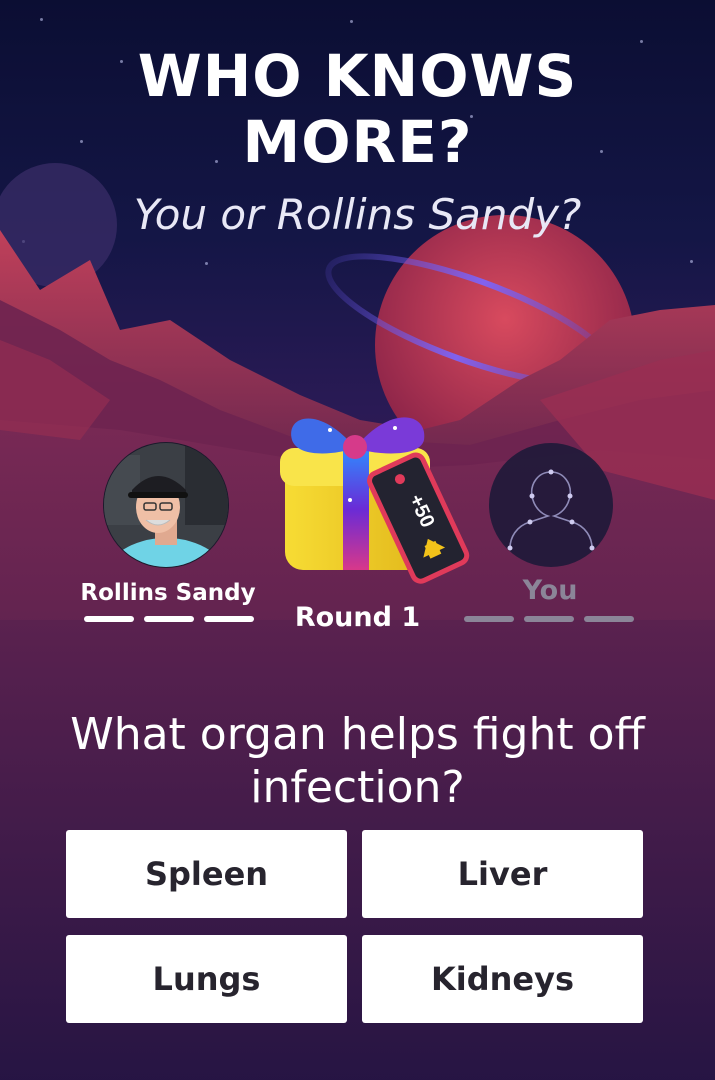  What do you see at coordinates (502, 874) in the screenshot?
I see `answer-button-liver: Liver` at bounding box center [502, 874].